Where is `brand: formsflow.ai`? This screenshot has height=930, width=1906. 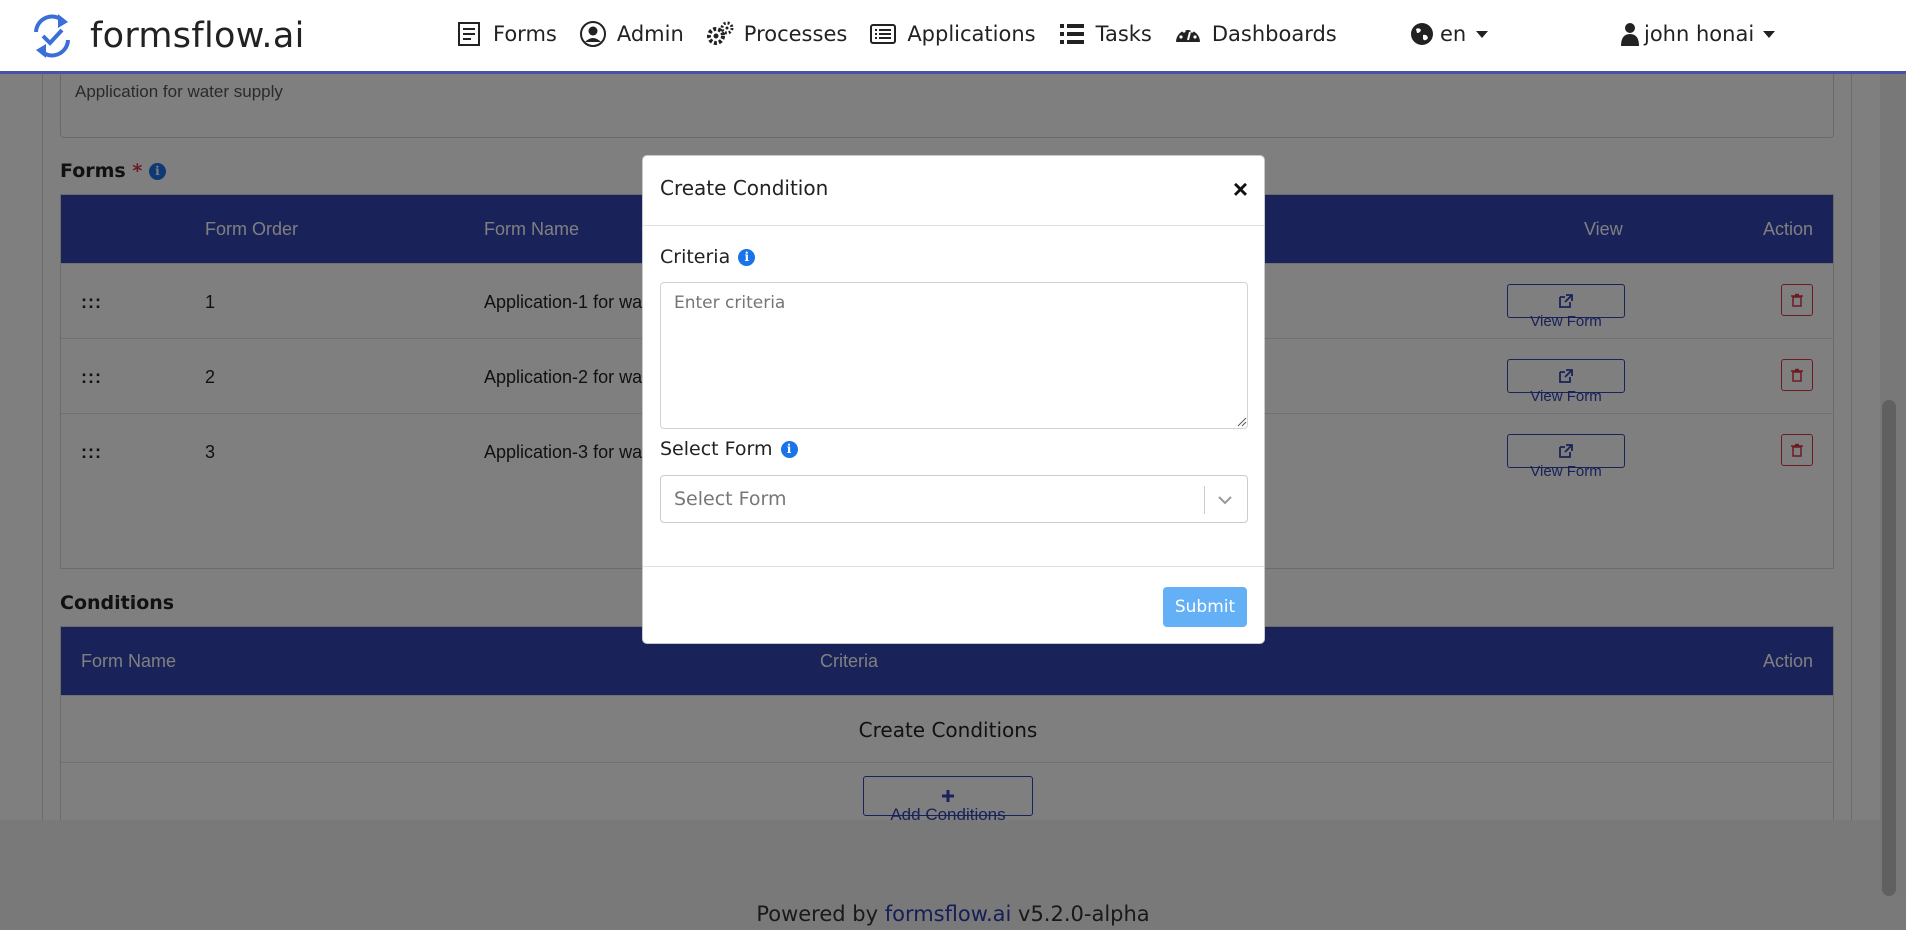 brand: formsflow.ai is located at coordinates (166, 36).